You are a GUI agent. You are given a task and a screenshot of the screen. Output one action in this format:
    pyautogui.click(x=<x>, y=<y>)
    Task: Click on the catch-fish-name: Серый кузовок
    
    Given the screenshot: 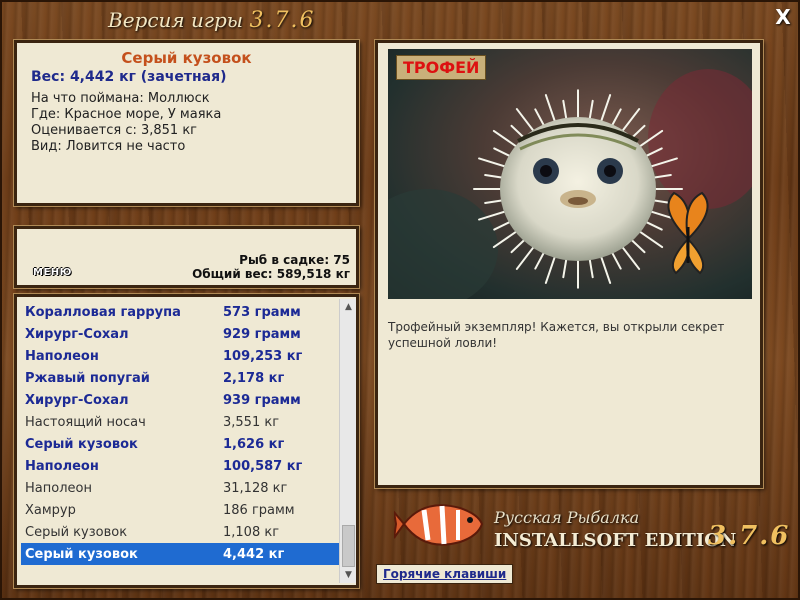 What is the action you would take?
    pyautogui.click(x=186, y=58)
    